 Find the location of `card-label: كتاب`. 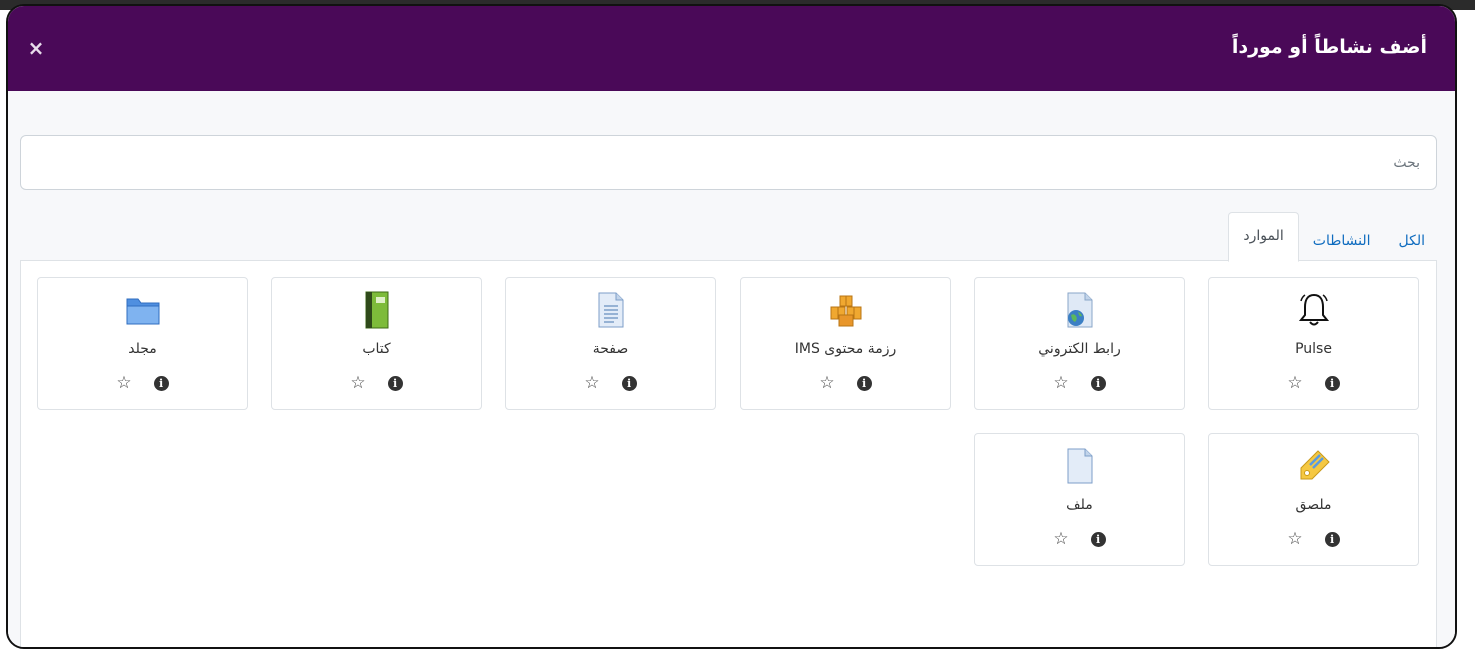

card-label: كتاب is located at coordinates (376, 349).